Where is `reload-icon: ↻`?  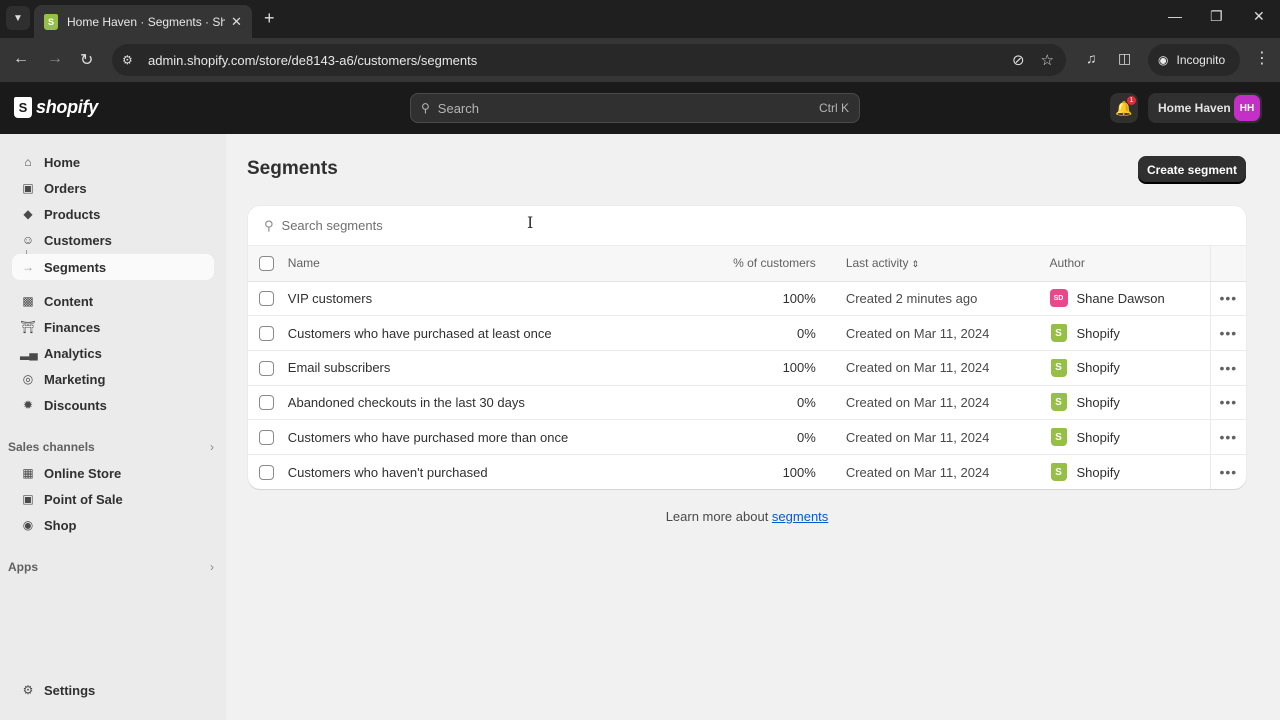 reload-icon: ↻ is located at coordinates (86, 60).